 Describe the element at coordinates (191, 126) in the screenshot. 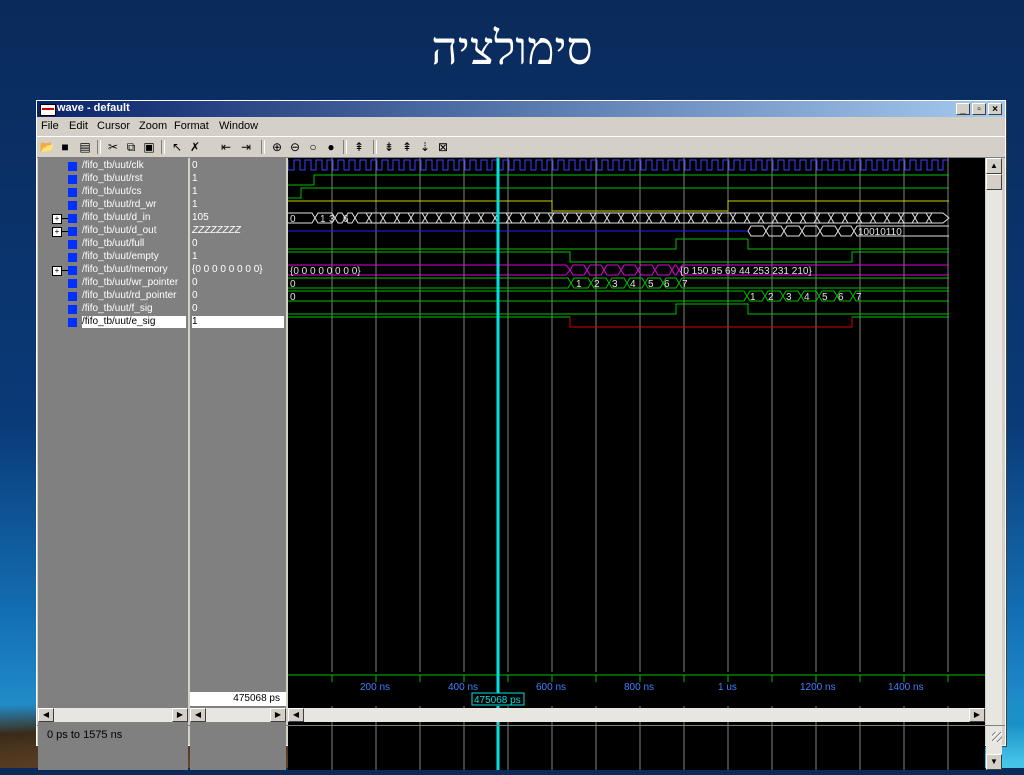

I see `menu-format: Format` at that location.